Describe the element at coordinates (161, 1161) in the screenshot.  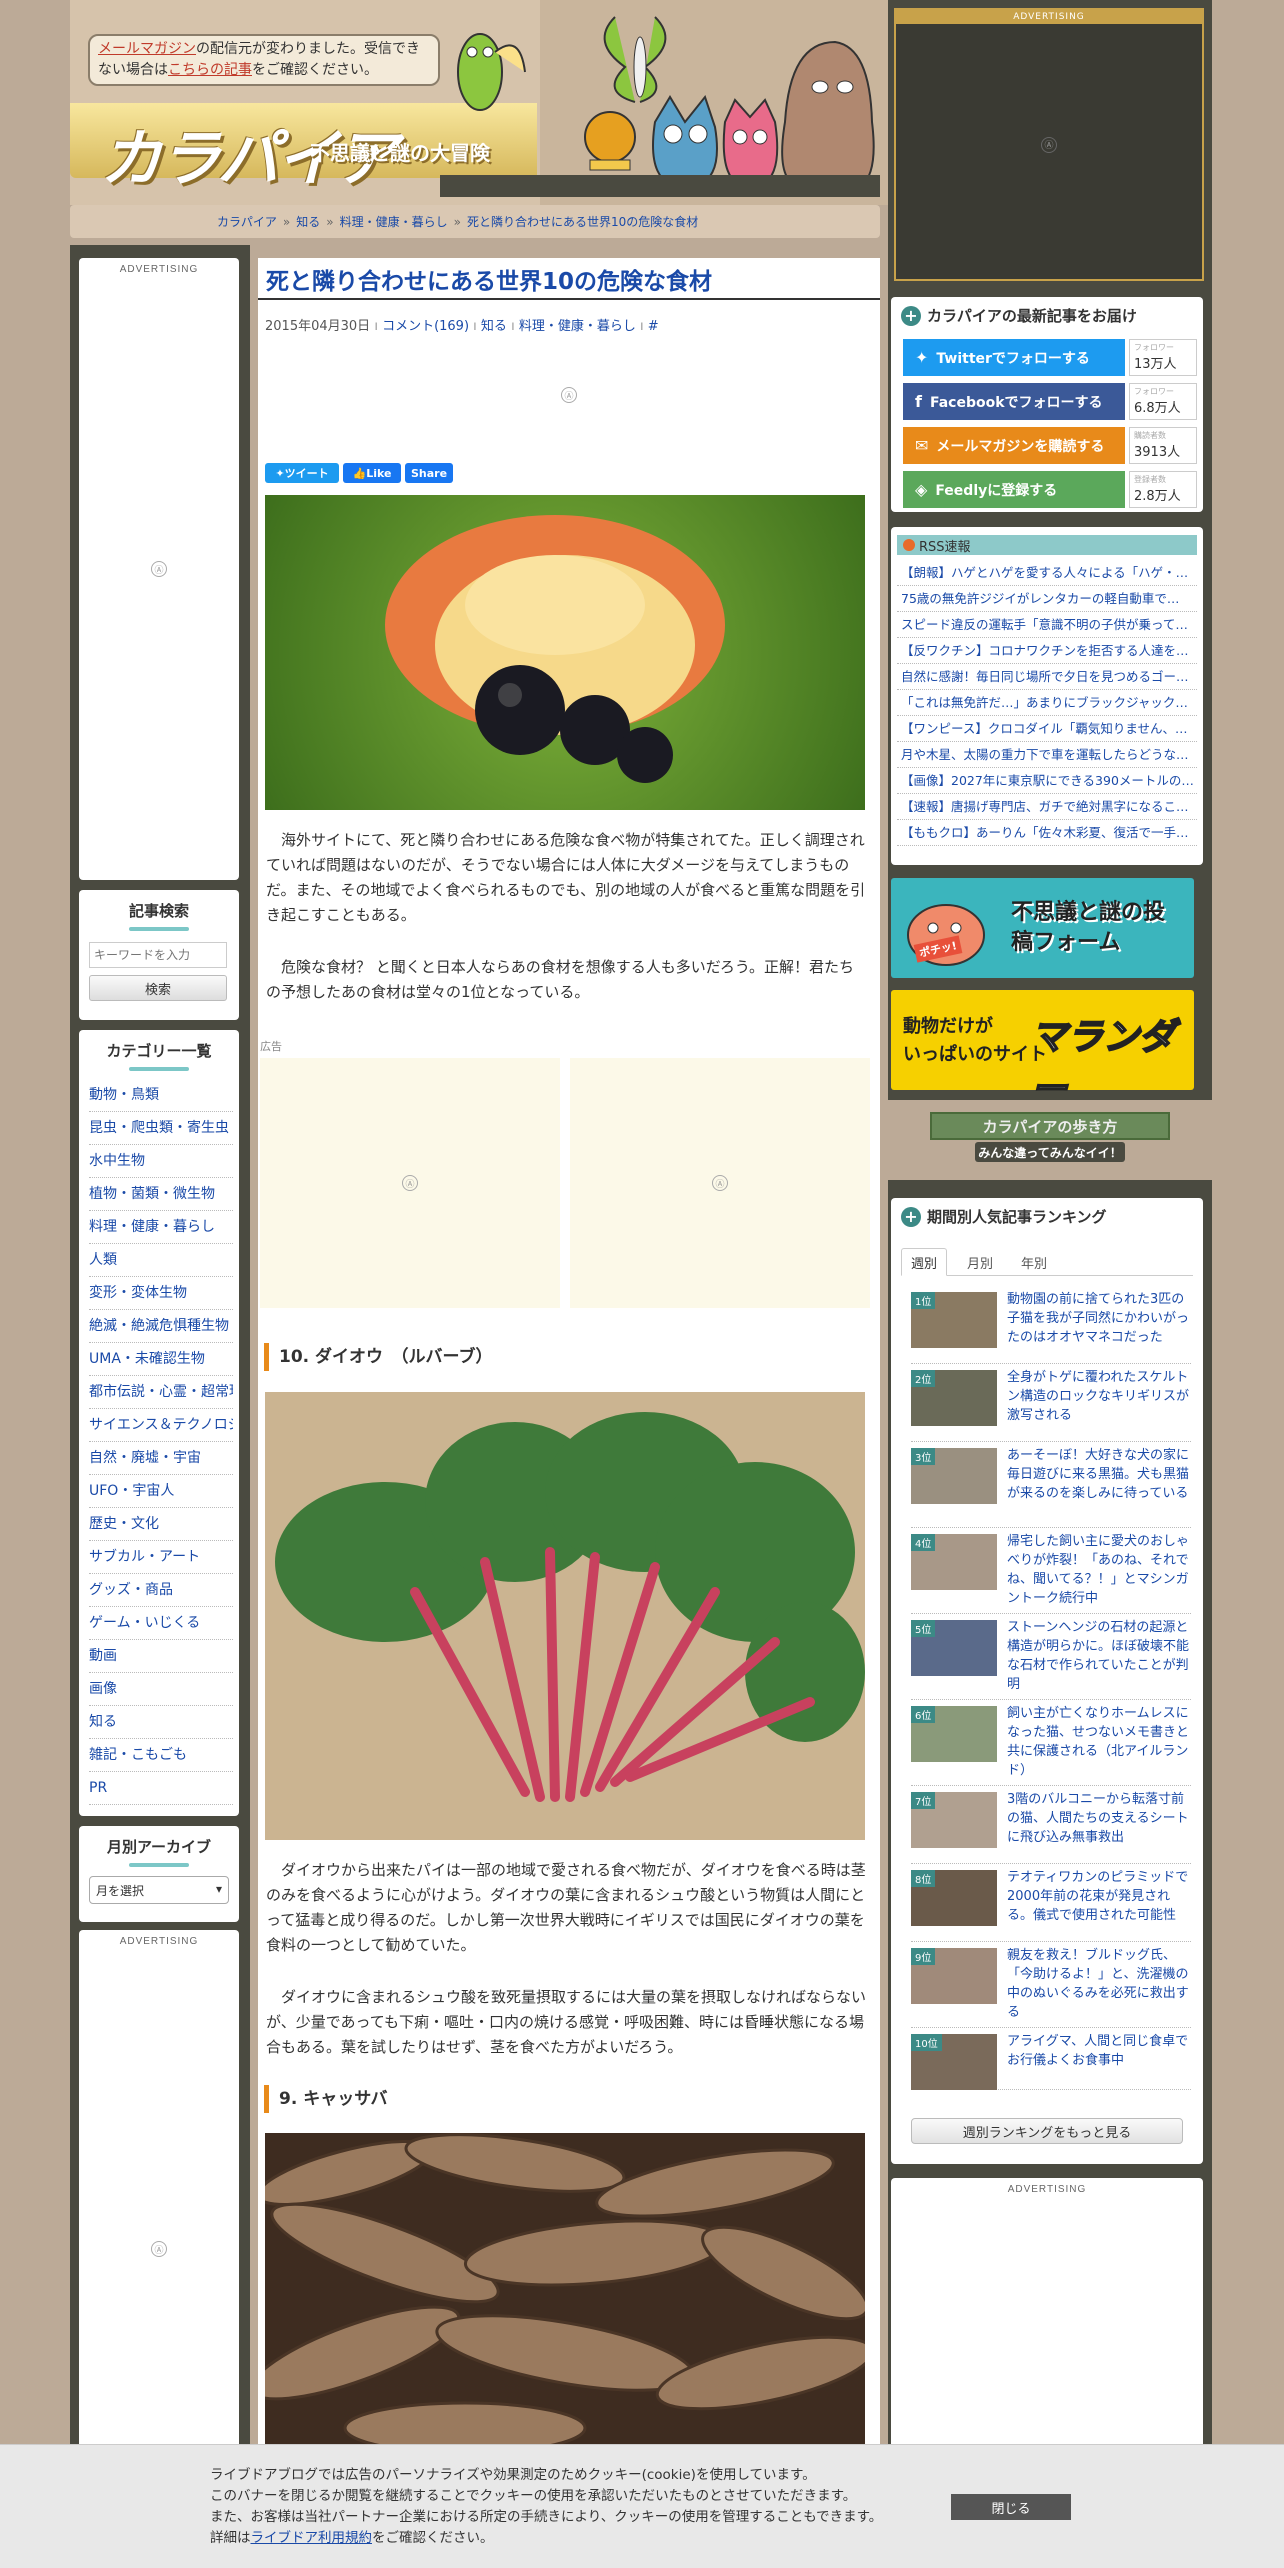
I see `category-item: 水中生物` at that location.